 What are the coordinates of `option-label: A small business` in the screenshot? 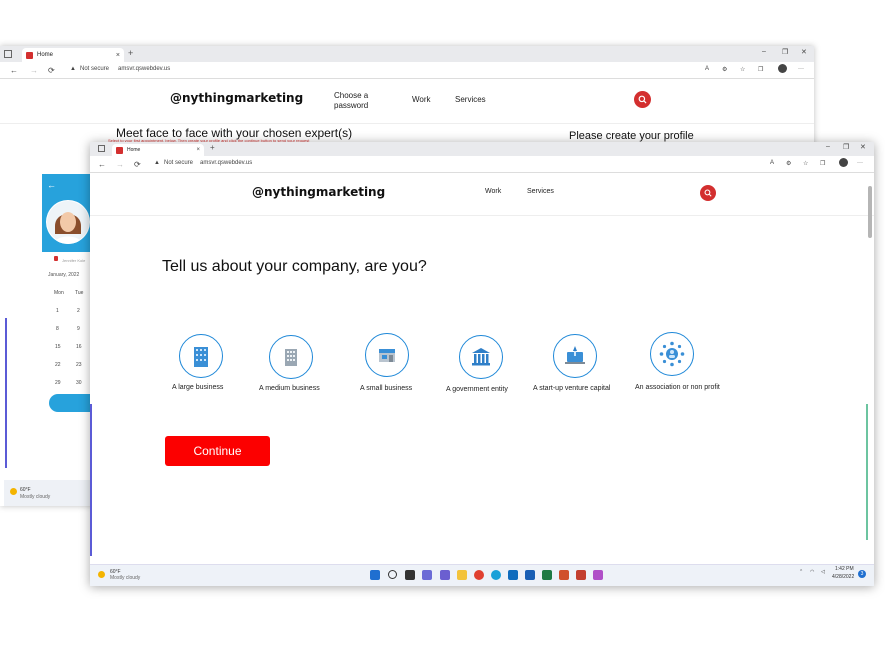 It's located at (386, 388).